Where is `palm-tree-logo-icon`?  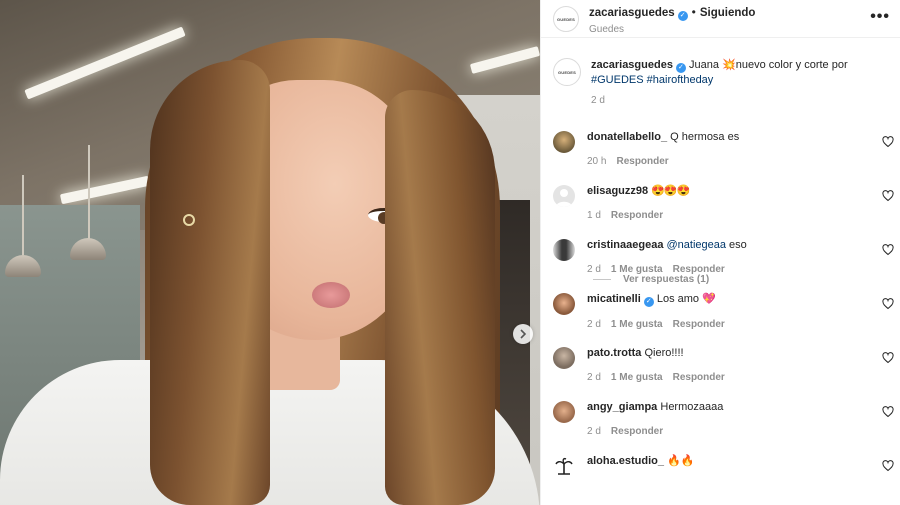
palm-tree-logo-icon is located at coordinates (564, 466).